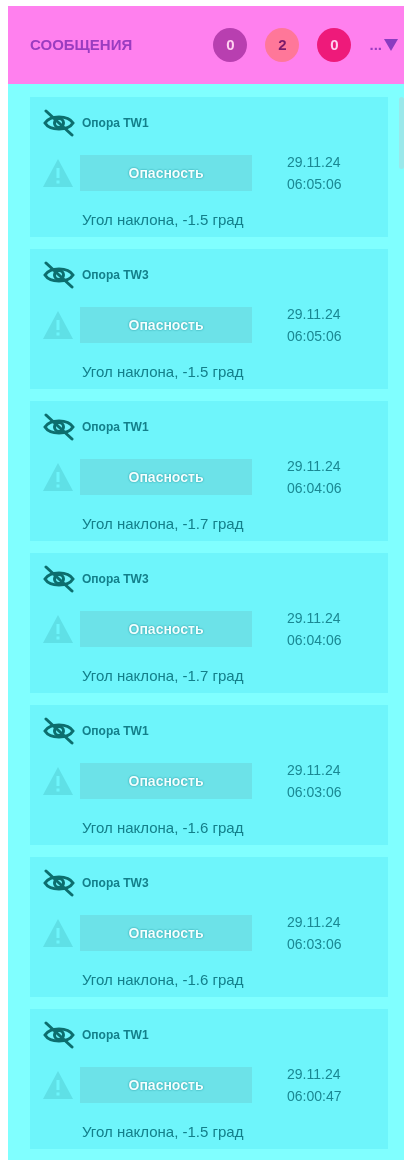  Describe the element at coordinates (81, 44) in the screenshot. I see `panel-title: СООБЩЕНИЯ` at that location.